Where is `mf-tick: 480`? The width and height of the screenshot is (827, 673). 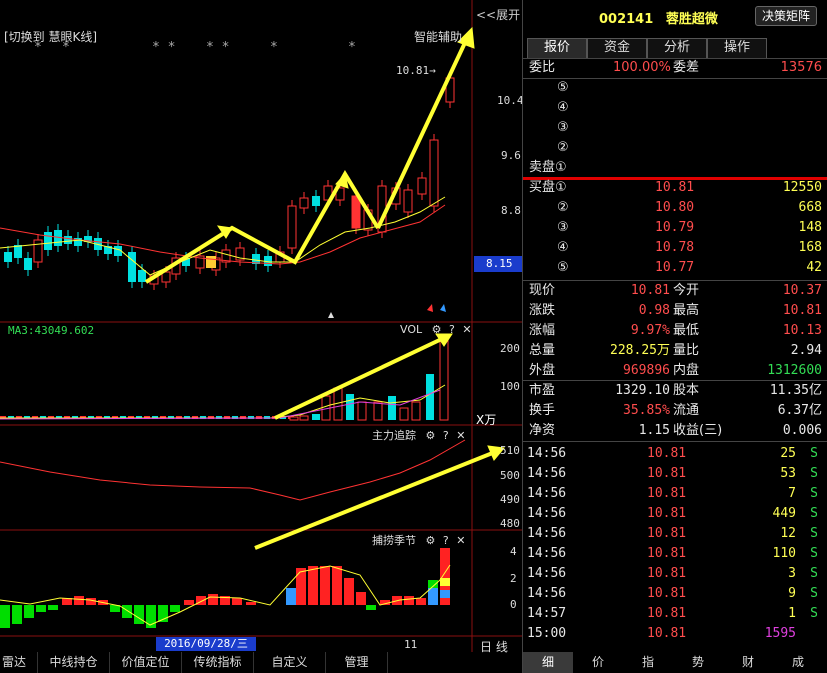 mf-tick: 480 is located at coordinates (510, 523).